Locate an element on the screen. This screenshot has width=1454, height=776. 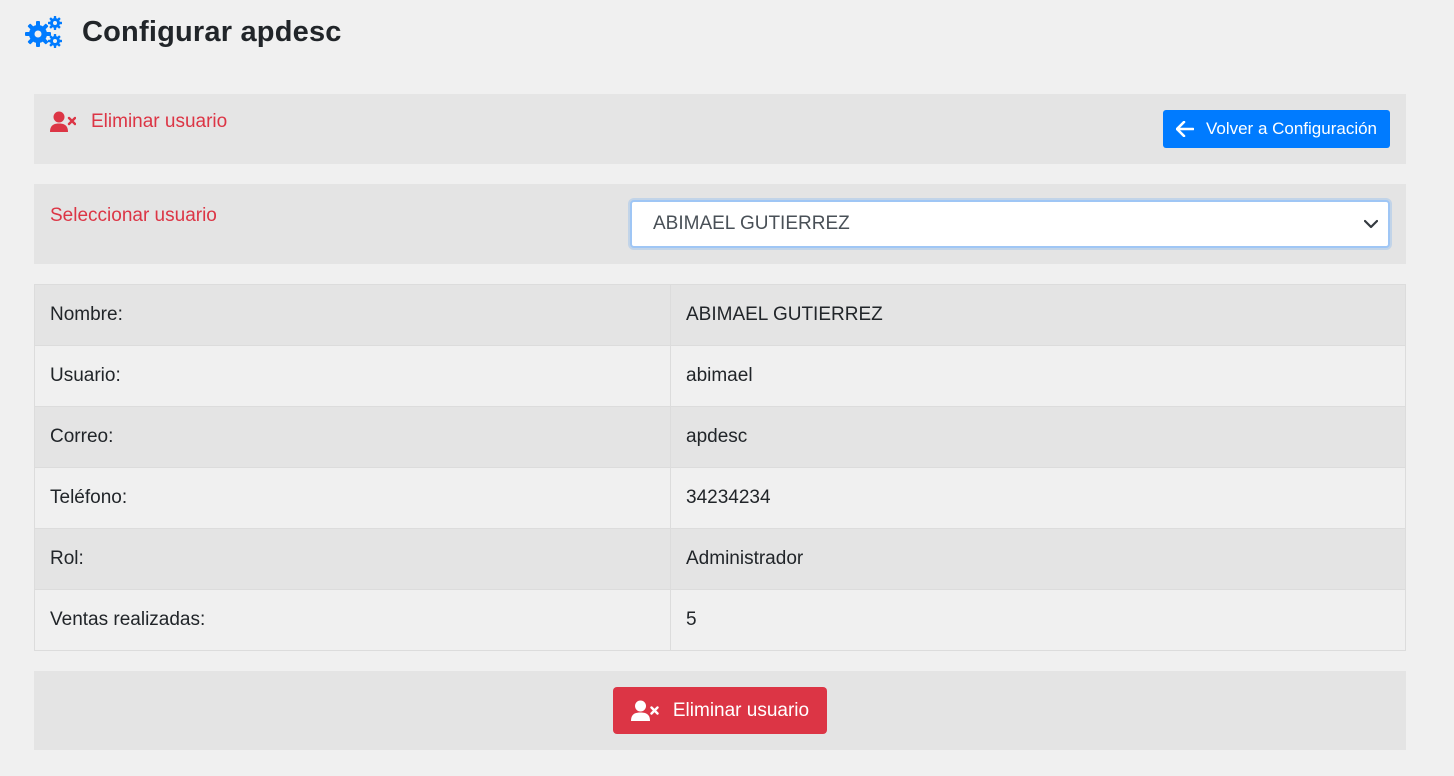
detail-label: Teléfono: is located at coordinates (352, 498).